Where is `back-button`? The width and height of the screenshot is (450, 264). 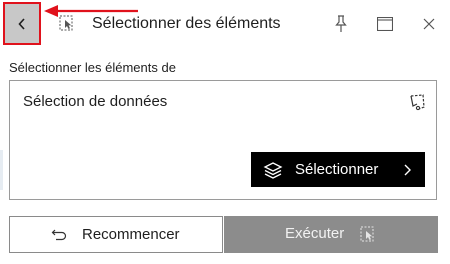 back-button is located at coordinates (22, 23).